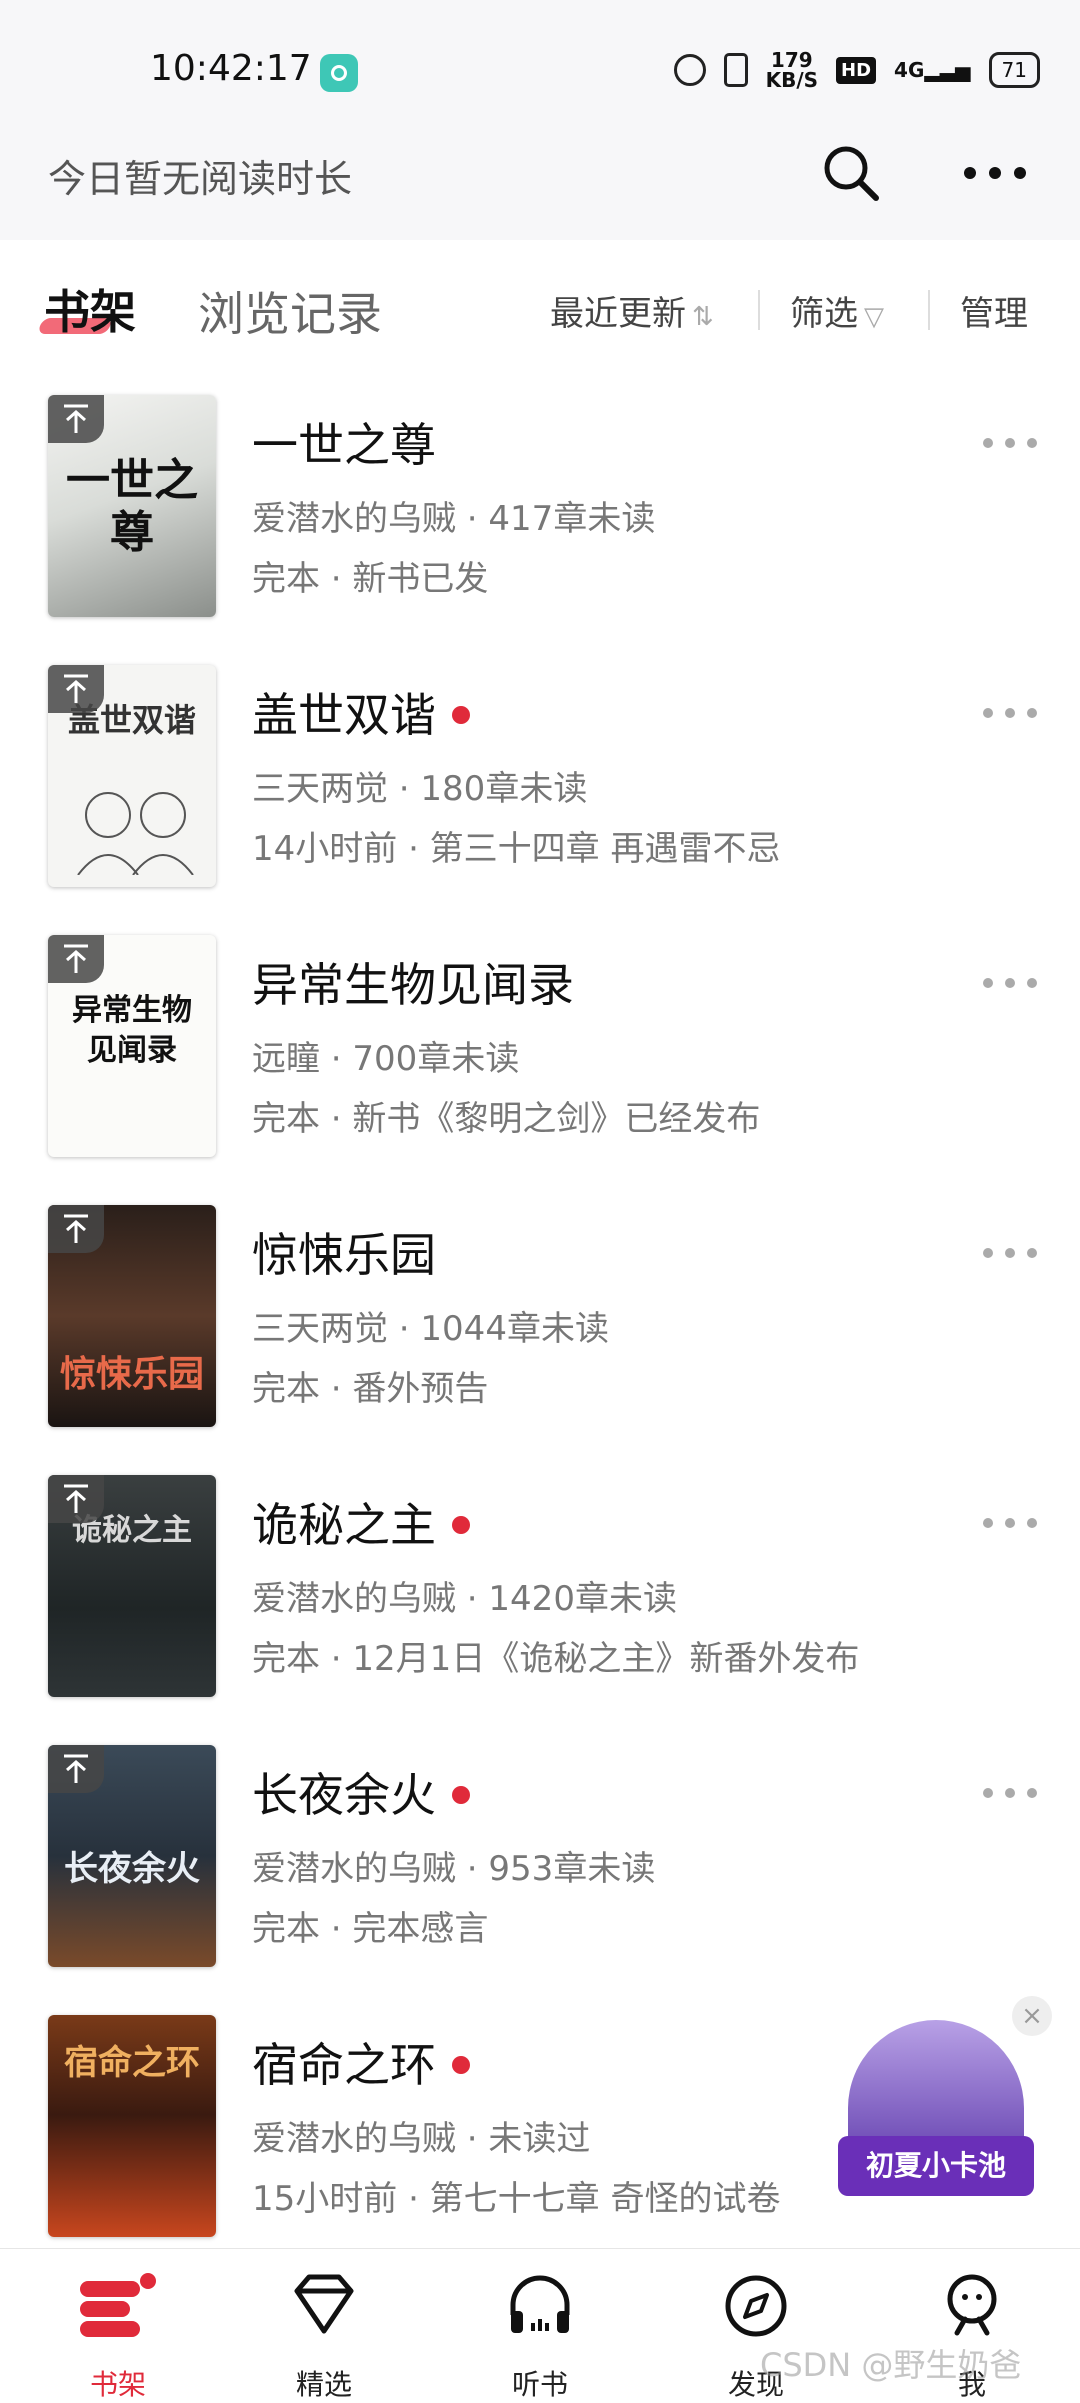  What do you see at coordinates (972, 2305) in the screenshot?
I see `profile-icon` at bounding box center [972, 2305].